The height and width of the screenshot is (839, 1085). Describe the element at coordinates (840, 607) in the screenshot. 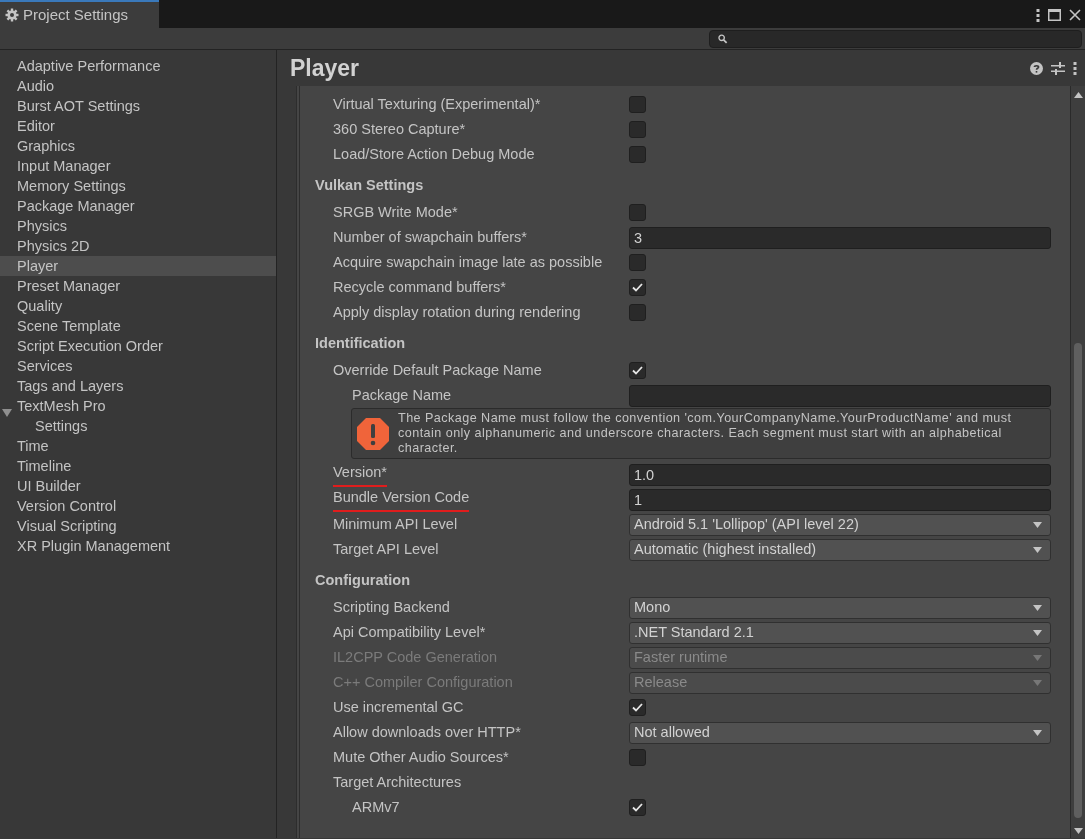

I see `dropdown: Mono` at that location.